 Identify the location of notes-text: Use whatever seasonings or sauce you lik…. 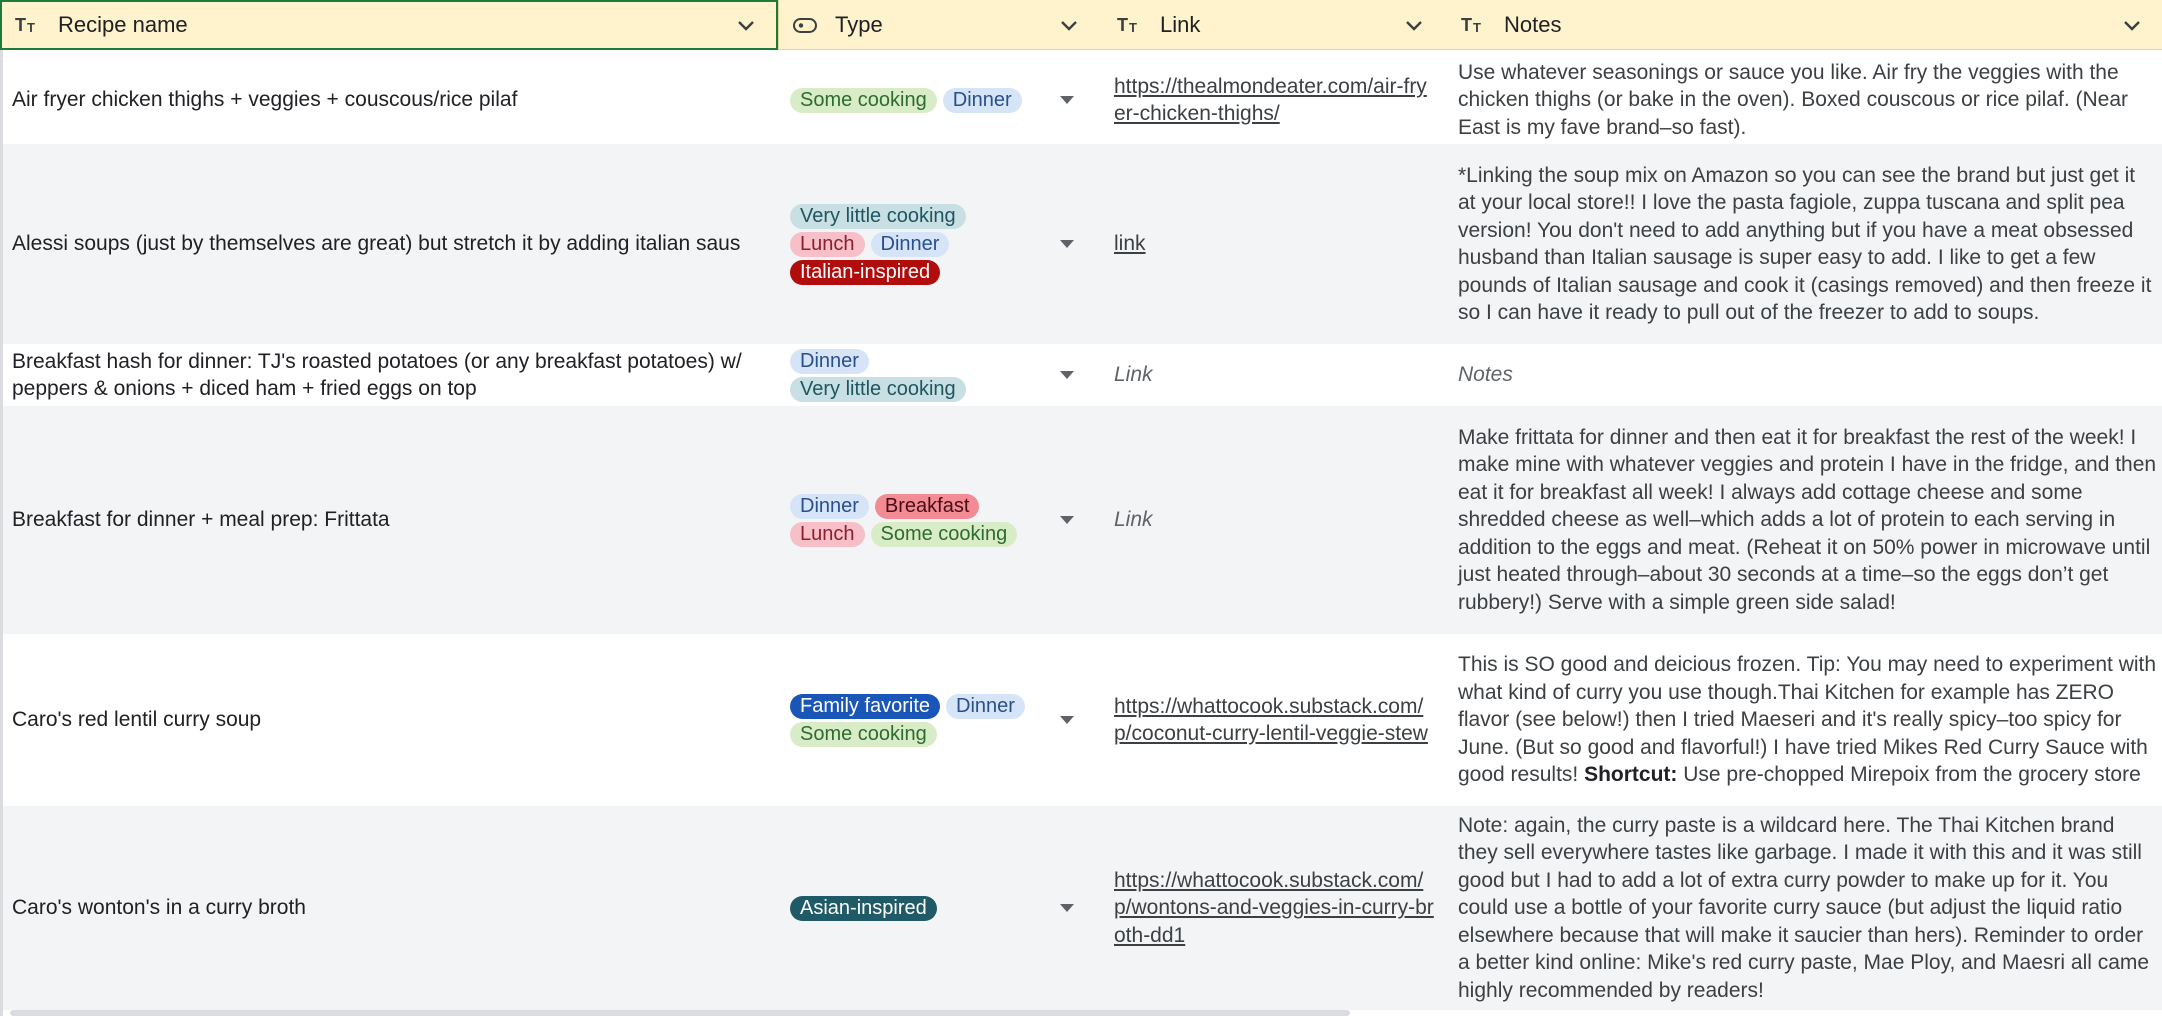
(1793, 99).